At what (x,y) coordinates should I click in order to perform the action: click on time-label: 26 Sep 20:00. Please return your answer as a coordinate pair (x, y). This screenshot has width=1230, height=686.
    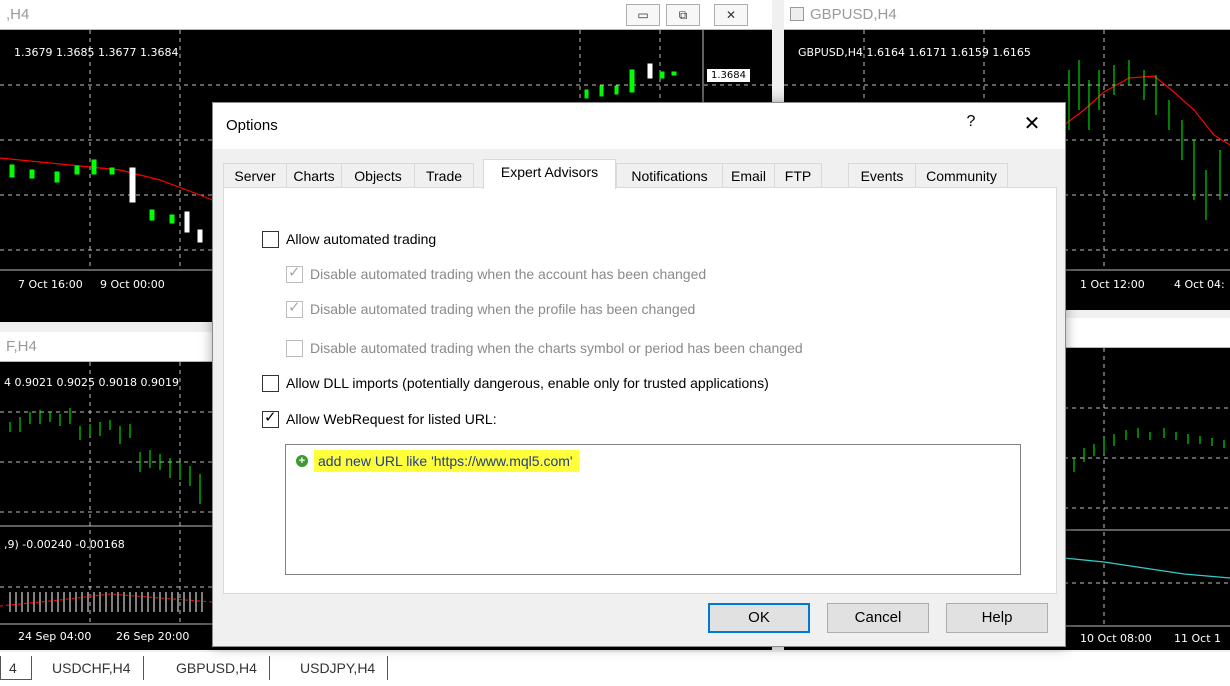
    Looking at the image, I should click on (153, 636).